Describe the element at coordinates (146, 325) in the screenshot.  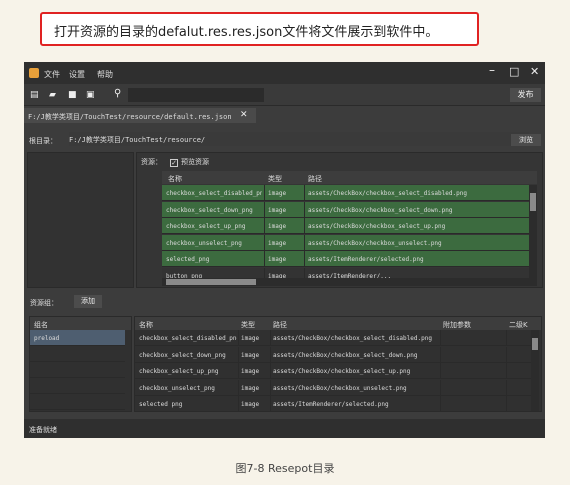
I see `detail-column-name: 名称` at that location.